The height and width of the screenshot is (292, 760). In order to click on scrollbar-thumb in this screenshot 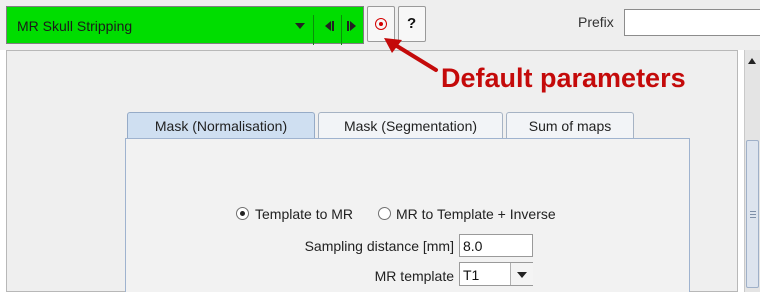, I will do `click(752, 214)`.